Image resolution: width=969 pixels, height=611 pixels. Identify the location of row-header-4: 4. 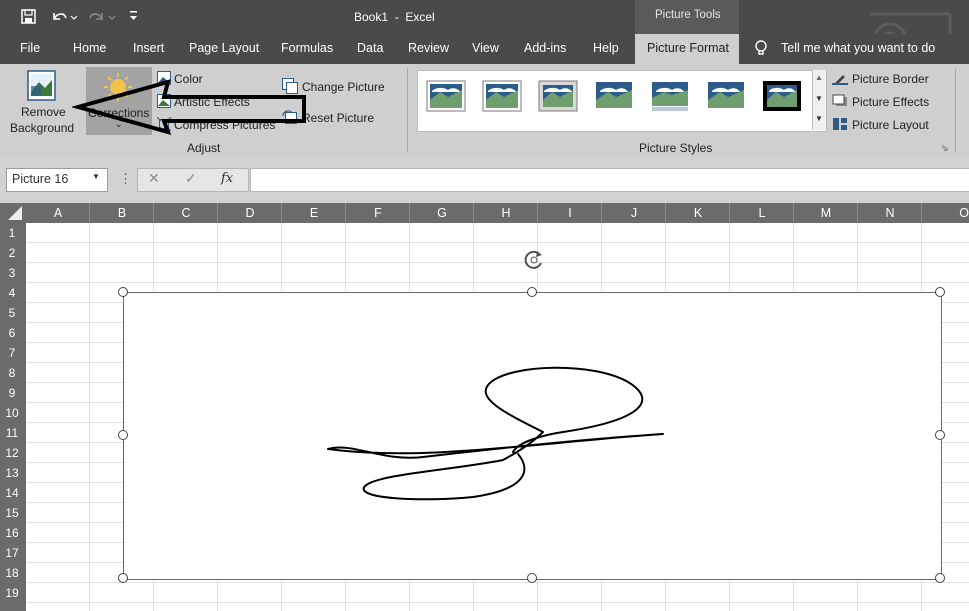
(12, 293).